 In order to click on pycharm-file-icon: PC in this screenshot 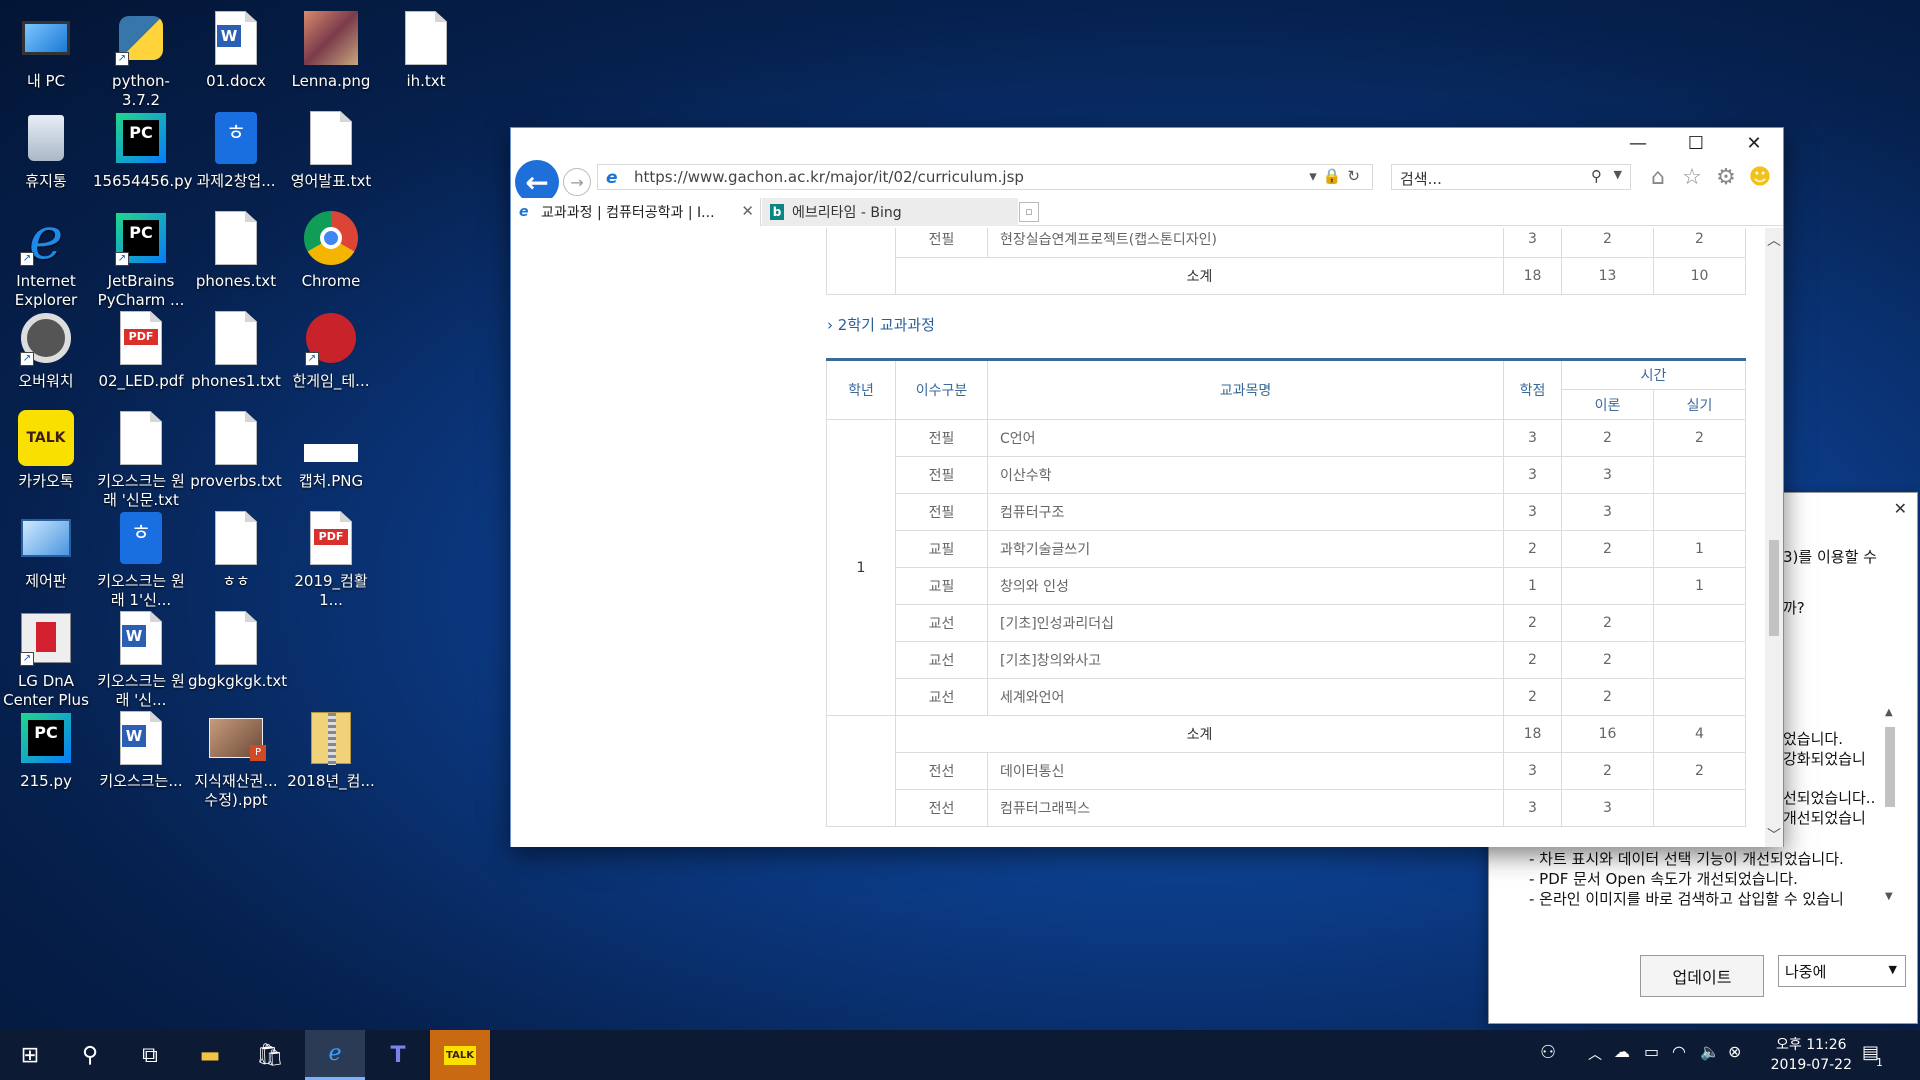, I will do `click(46, 738)`.